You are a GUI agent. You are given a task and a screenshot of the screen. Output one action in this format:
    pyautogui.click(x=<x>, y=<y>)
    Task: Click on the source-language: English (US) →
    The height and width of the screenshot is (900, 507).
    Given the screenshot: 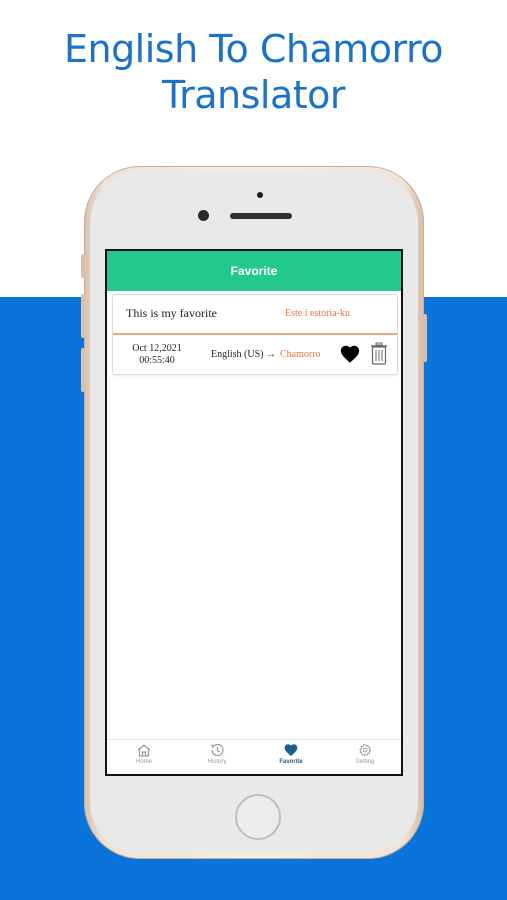 What is the action you would take?
    pyautogui.click(x=243, y=354)
    